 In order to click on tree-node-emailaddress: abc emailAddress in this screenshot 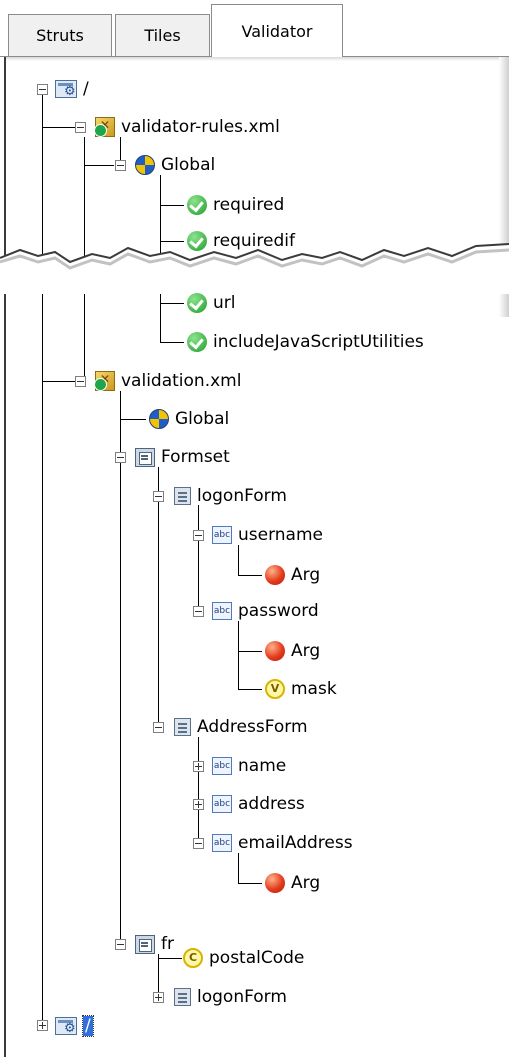, I will do `click(282, 843)`.